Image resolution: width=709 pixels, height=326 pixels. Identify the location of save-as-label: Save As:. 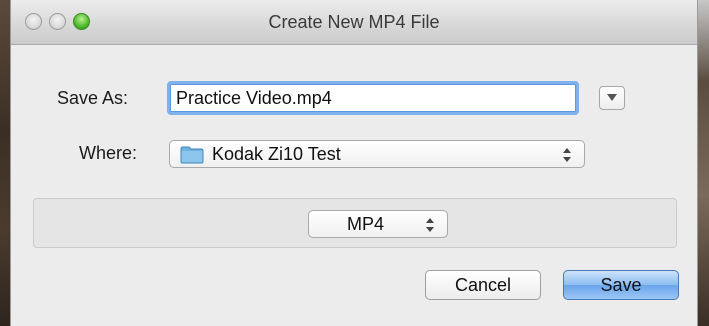
(93, 98).